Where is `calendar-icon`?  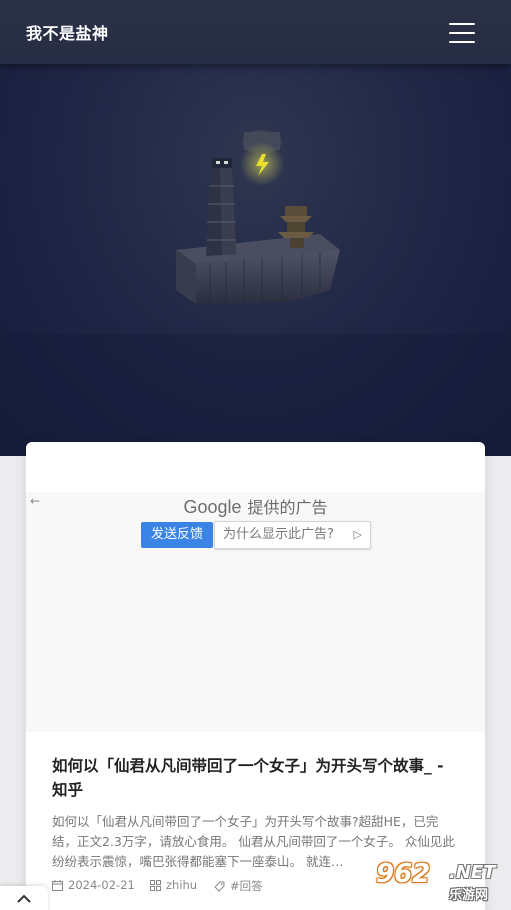
calendar-icon is located at coordinates (57, 885).